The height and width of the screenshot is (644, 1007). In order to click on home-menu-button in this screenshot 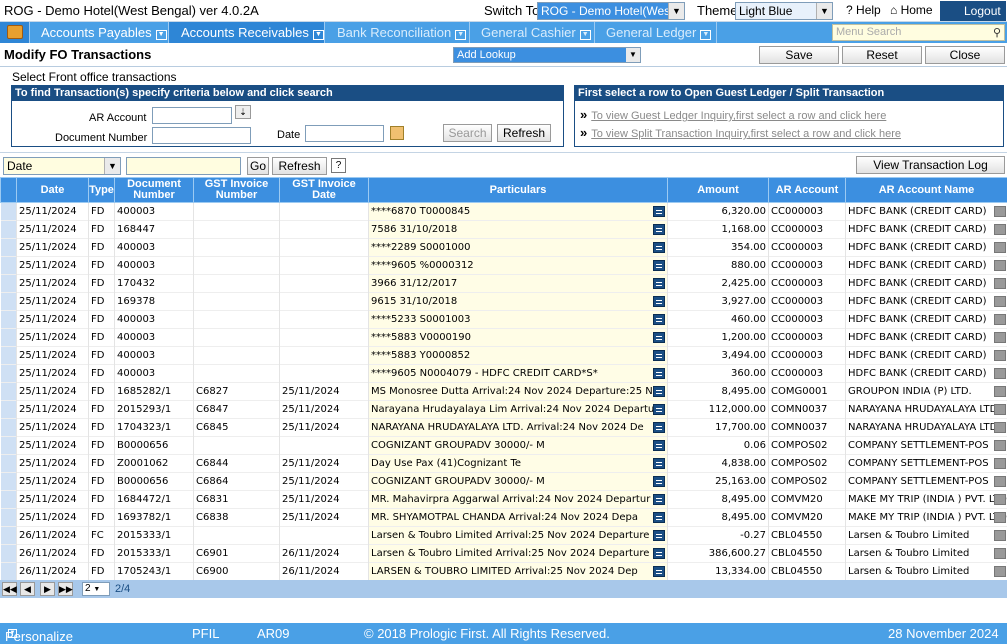, I will do `click(15, 32)`.